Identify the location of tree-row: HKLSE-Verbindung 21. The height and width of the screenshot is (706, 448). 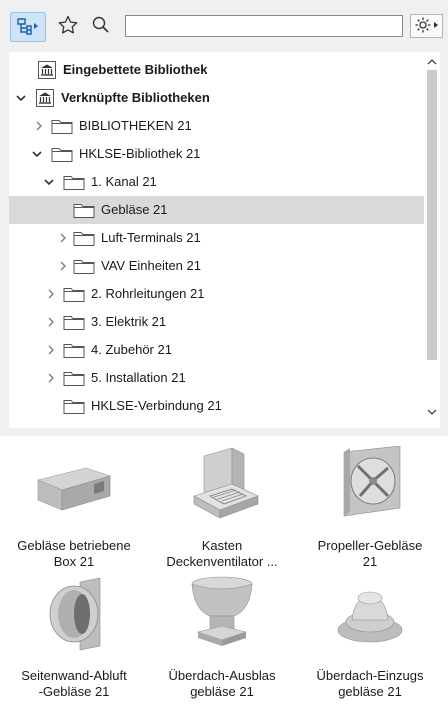
(216, 406).